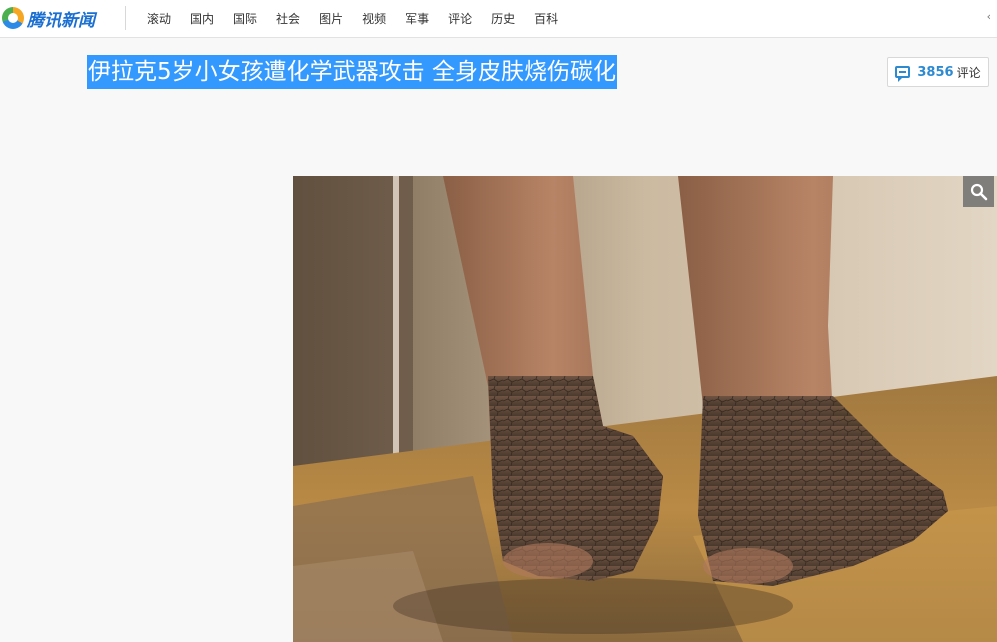 The height and width of the screenshot is (642, 997). Describe the element at coordinates (13, 18) in the screenshot. I see `tencent-logo-icon` at that location.